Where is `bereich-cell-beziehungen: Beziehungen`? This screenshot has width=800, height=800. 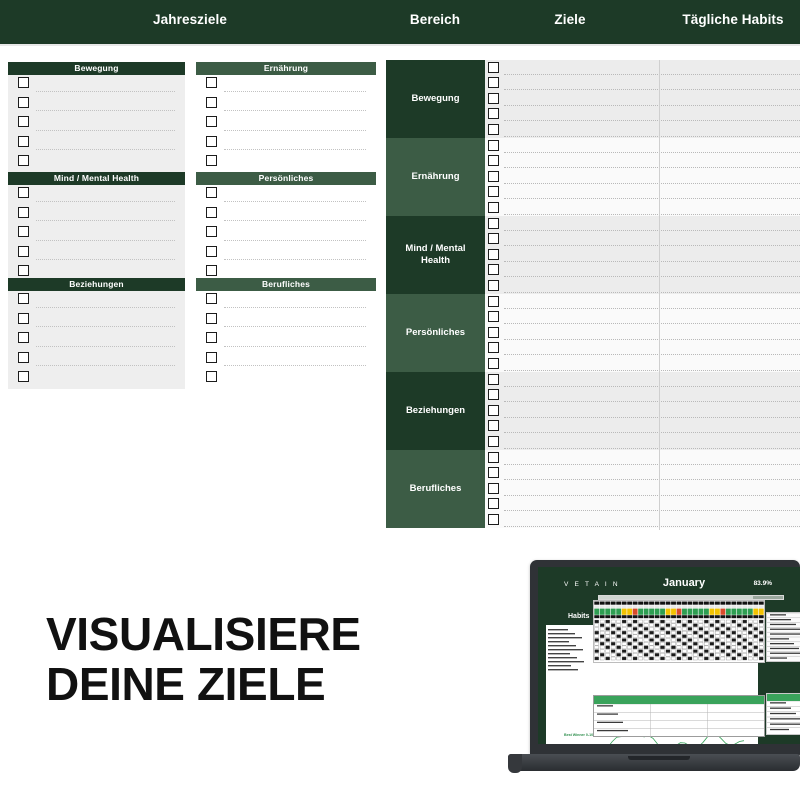 bereich-cell-beziehungen: Beziehungen is located at coordinates (435, 411).